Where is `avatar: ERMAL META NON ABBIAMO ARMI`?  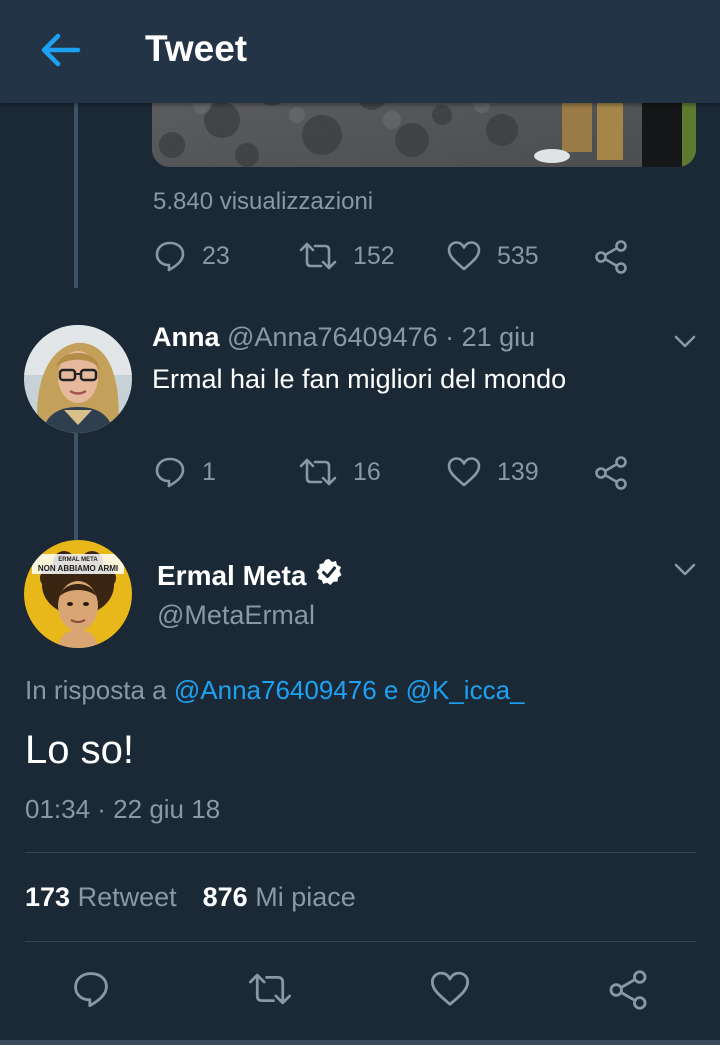 avatar: ERMAL META NON ABBIAMO ARMI is located at coordinates (78, 594).